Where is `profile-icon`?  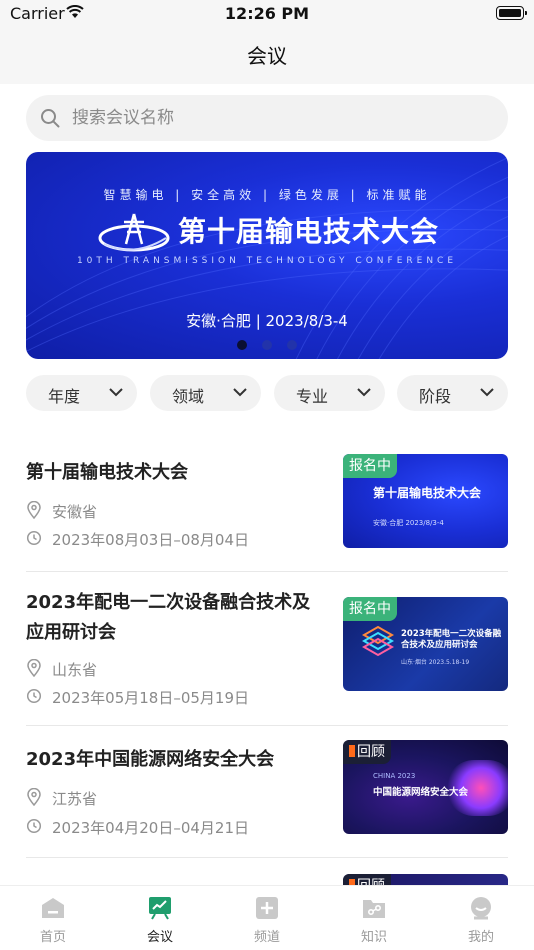
profile-icon is located at coordinates (481, 908).